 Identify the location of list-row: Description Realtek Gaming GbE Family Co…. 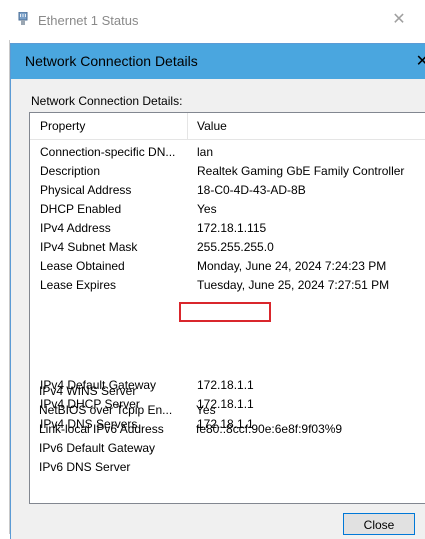
(227, 171).